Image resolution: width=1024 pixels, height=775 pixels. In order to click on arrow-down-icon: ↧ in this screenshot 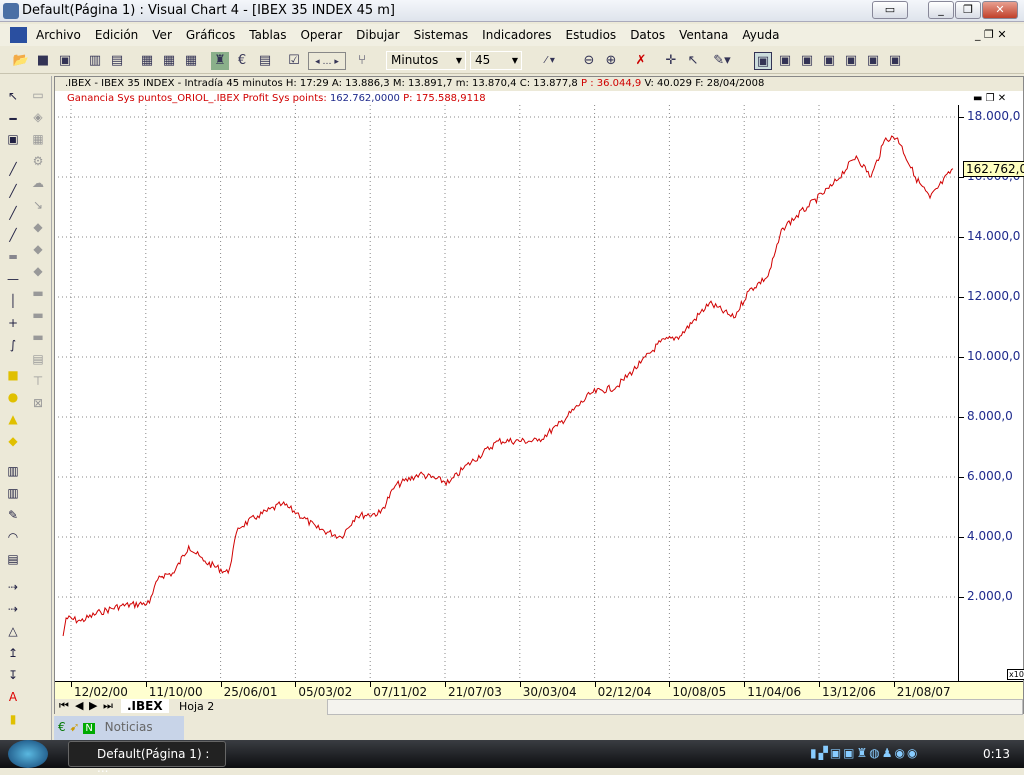, I will do `click(13, 675)`.